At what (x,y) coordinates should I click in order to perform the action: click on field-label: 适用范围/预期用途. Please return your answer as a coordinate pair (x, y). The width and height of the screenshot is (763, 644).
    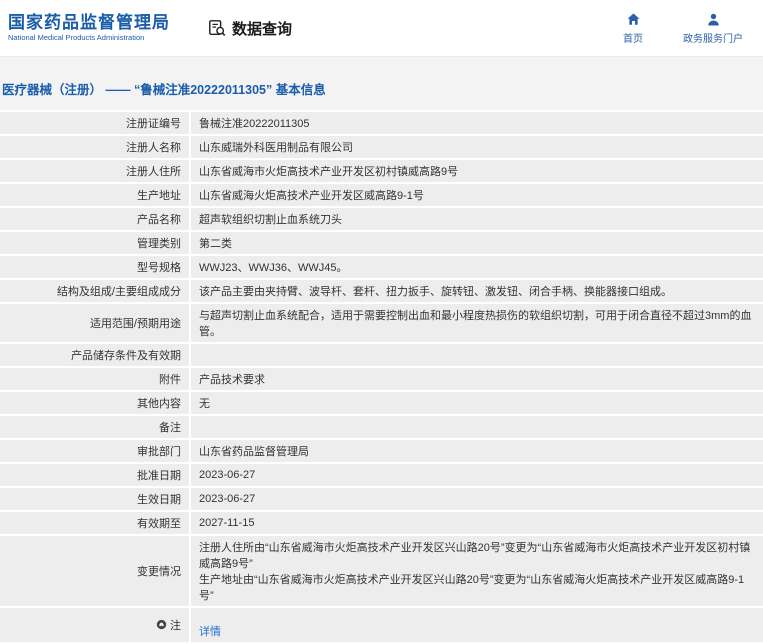
    Looking at the image, I should click on (95, 323).